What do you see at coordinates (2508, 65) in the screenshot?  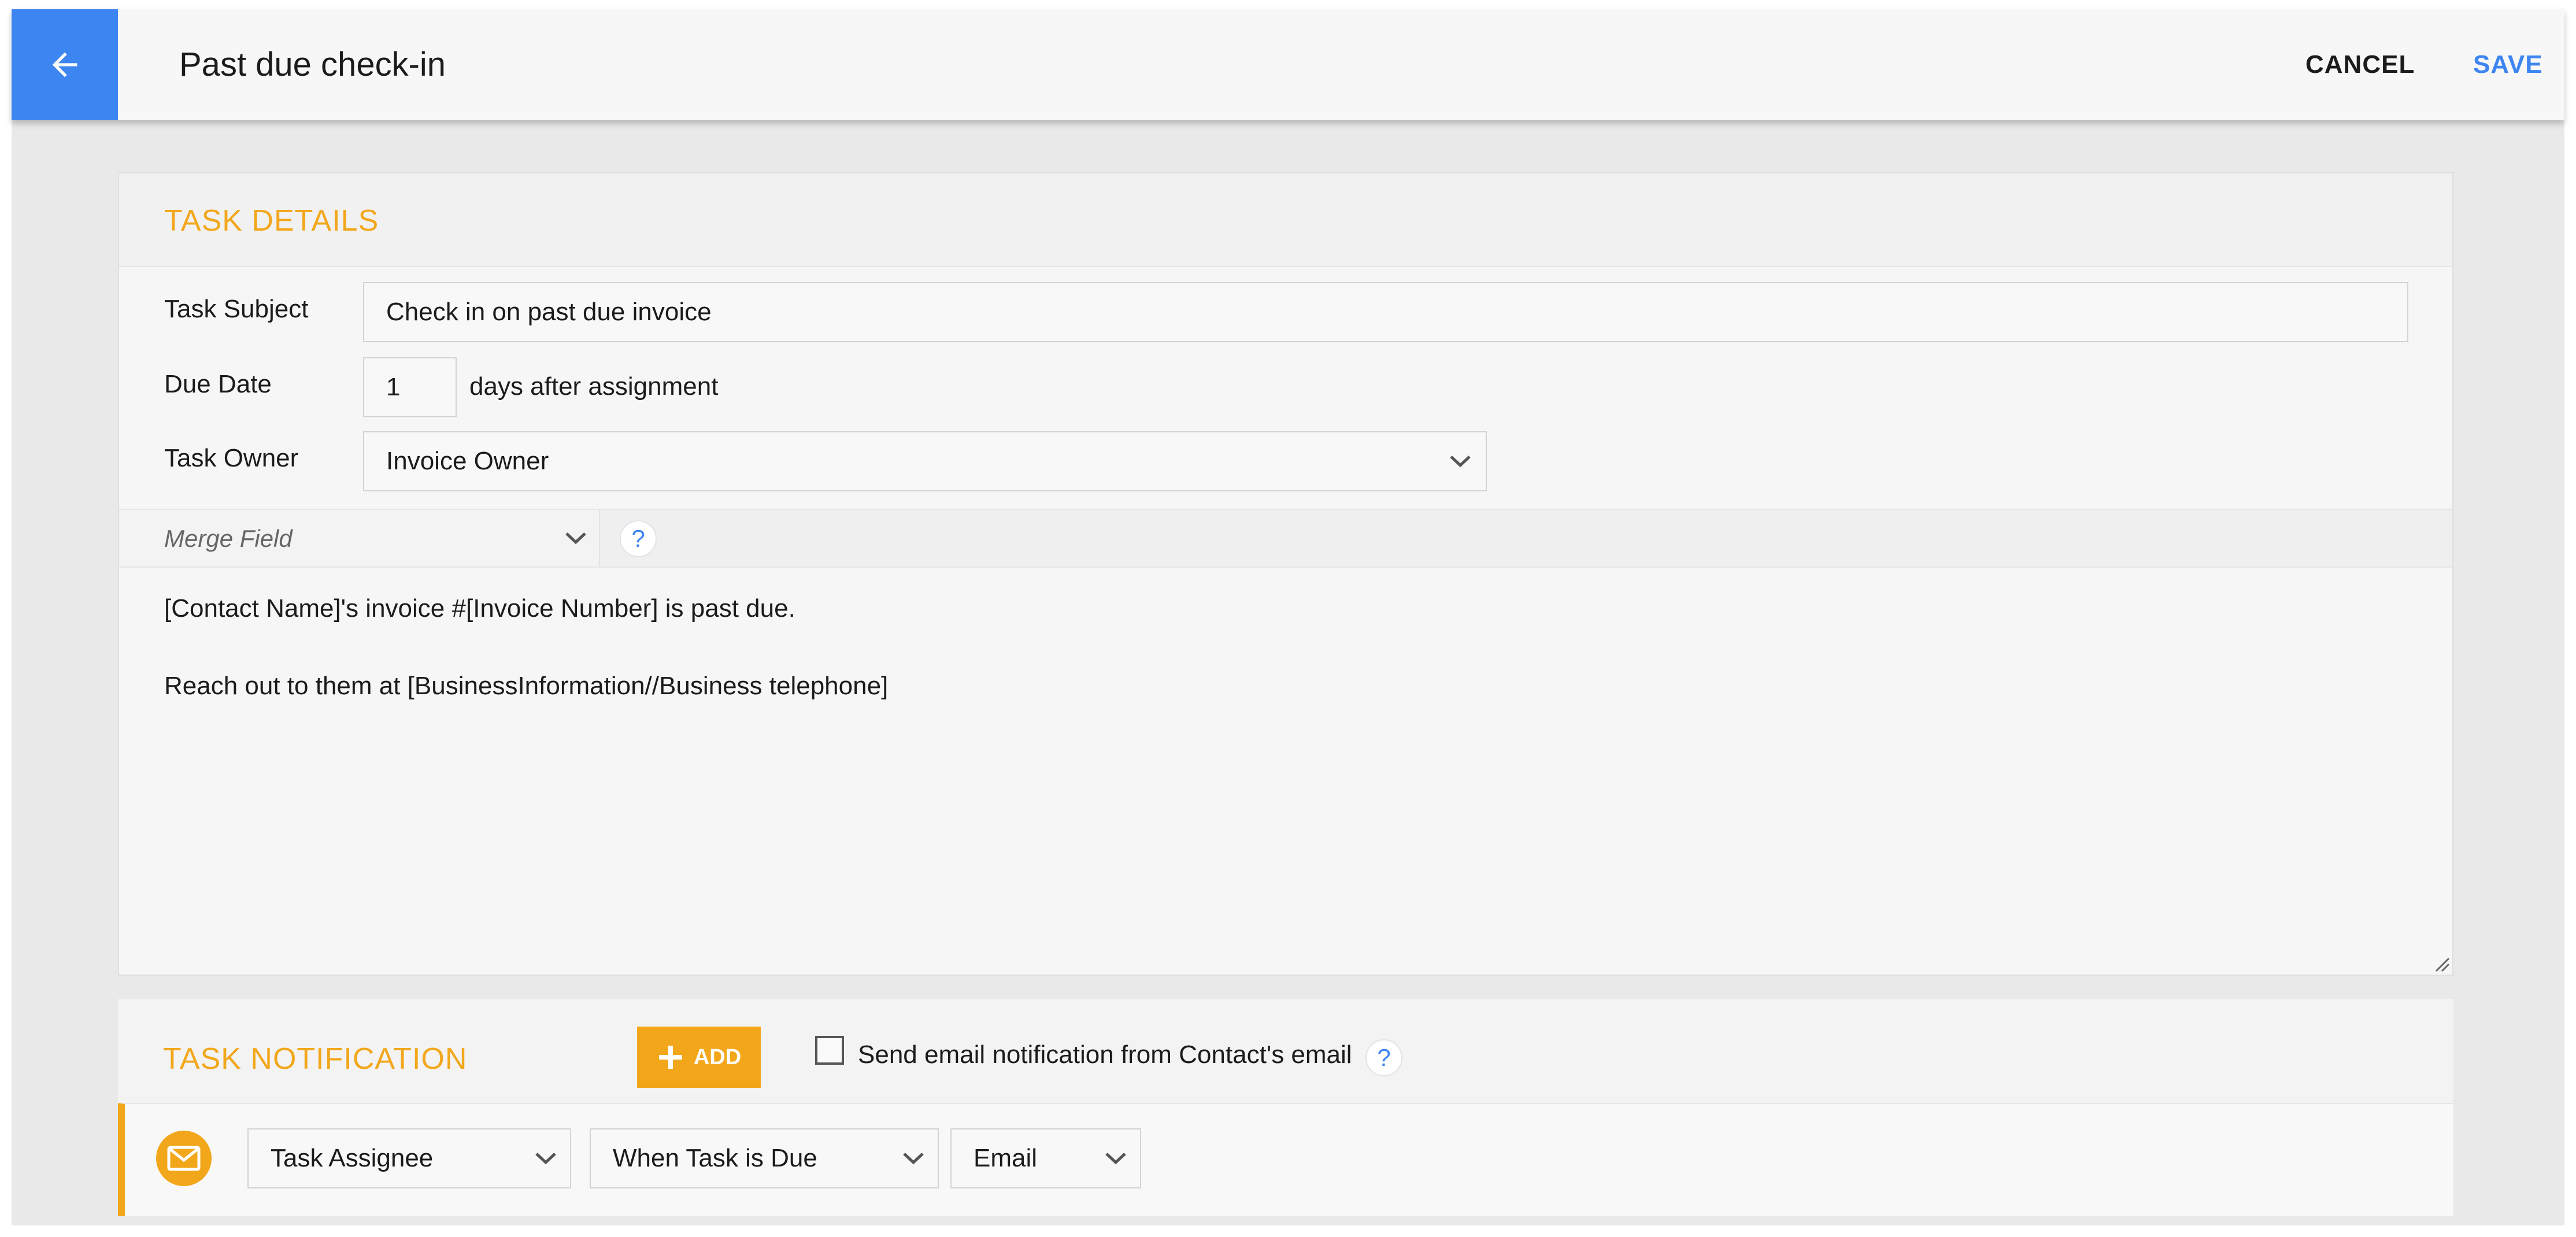 I see `save-button: SAVE` at bounding box center [2508, 65].